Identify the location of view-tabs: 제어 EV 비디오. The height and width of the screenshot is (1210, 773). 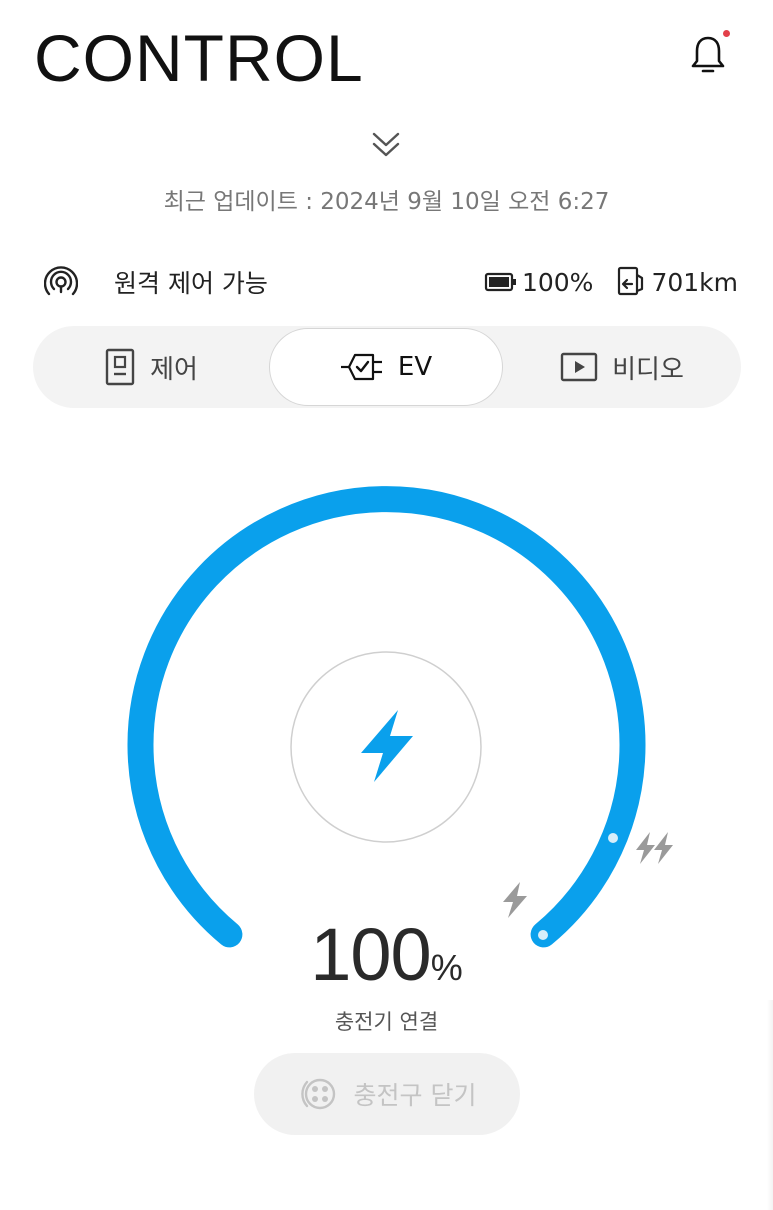
(387, 367).